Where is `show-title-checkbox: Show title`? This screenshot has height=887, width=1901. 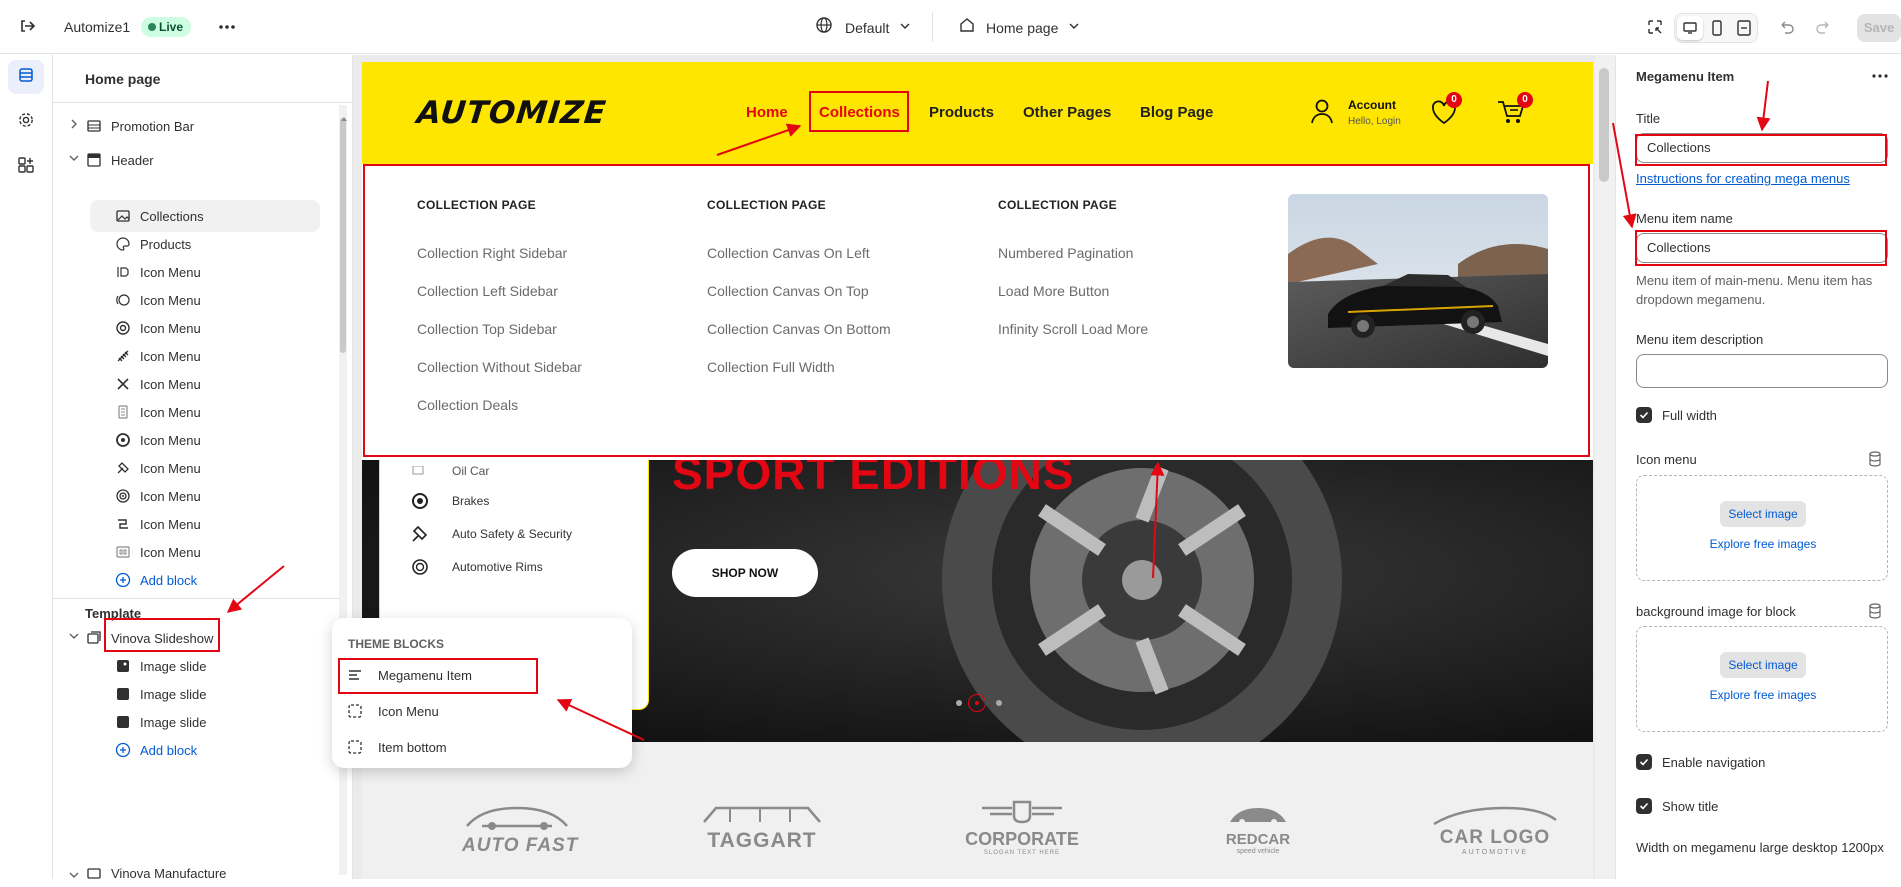 show-title-checkbox: Show title is located at coordinates (1677, 806).